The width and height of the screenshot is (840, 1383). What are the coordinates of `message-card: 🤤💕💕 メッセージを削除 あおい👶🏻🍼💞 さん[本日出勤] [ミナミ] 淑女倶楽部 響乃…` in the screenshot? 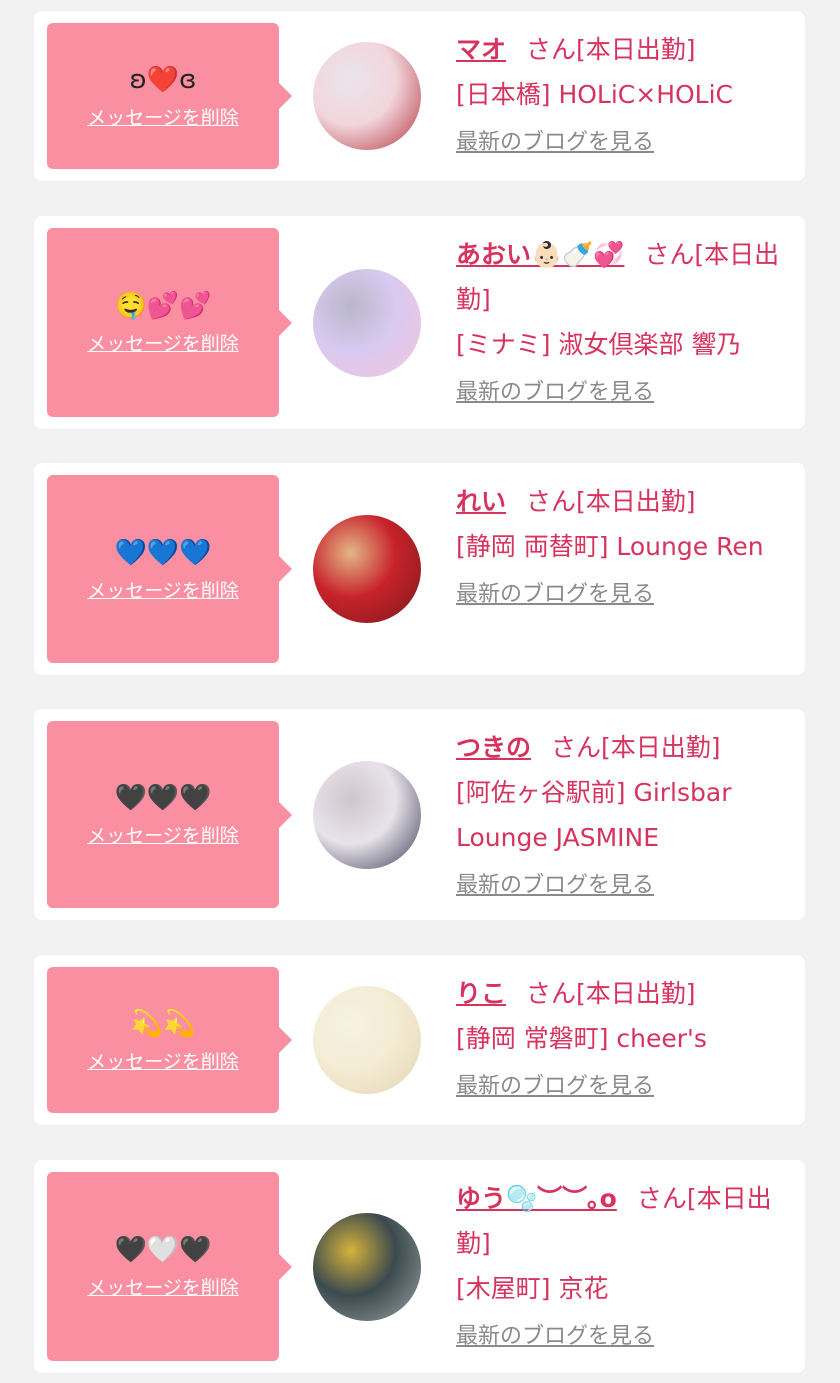 It's located at (419, 322).